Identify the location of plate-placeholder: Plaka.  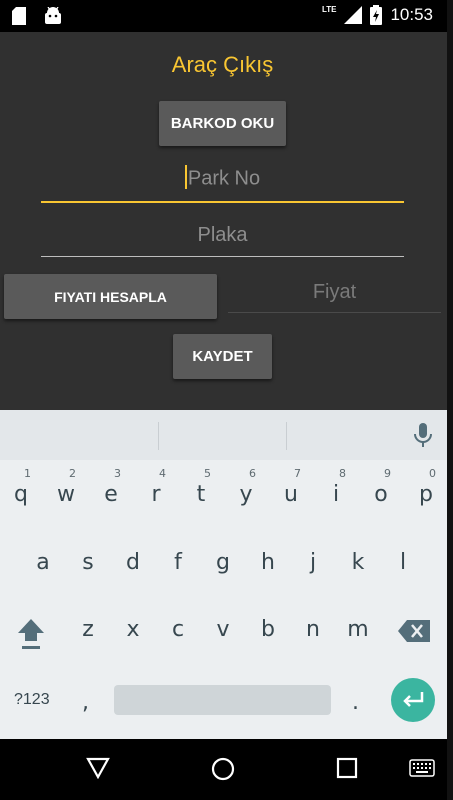
(222, 235).